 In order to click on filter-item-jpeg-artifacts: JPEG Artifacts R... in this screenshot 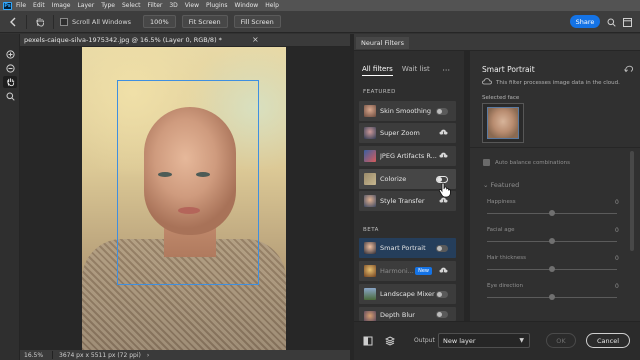, I will do `click(407, 156)`.